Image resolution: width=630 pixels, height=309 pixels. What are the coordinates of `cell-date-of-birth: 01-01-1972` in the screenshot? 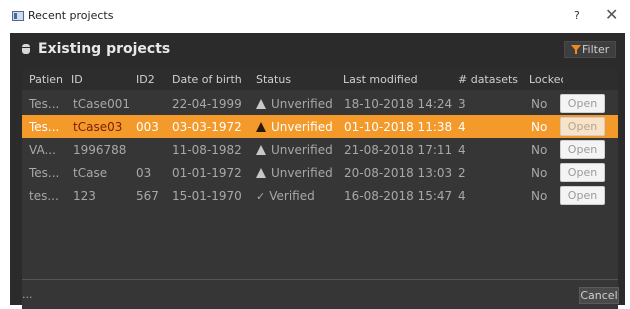 It's located at (207, 173).